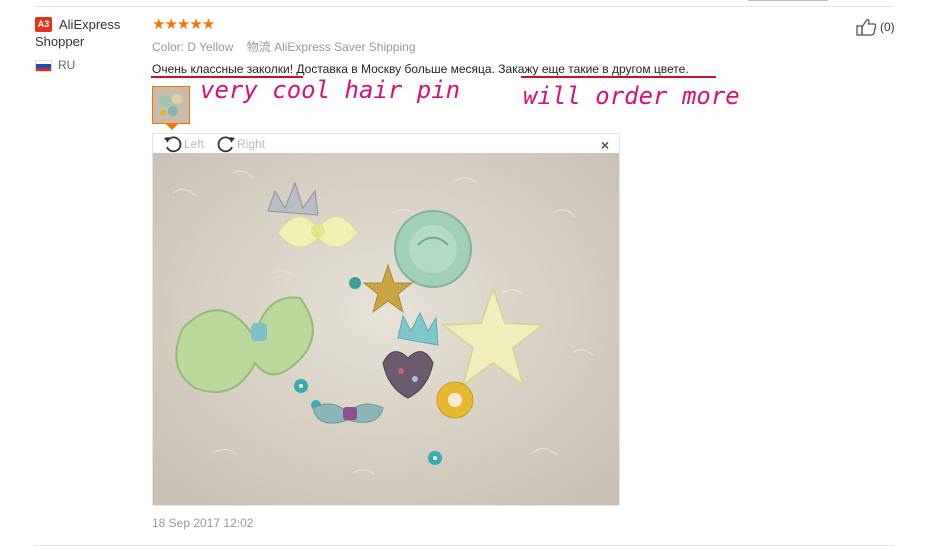 The width and height of the screenshot is (927, 546). Describe the element at coordinates (43, 24) in the screenshot. I see `reviewer-level-badge: A3` at that location.